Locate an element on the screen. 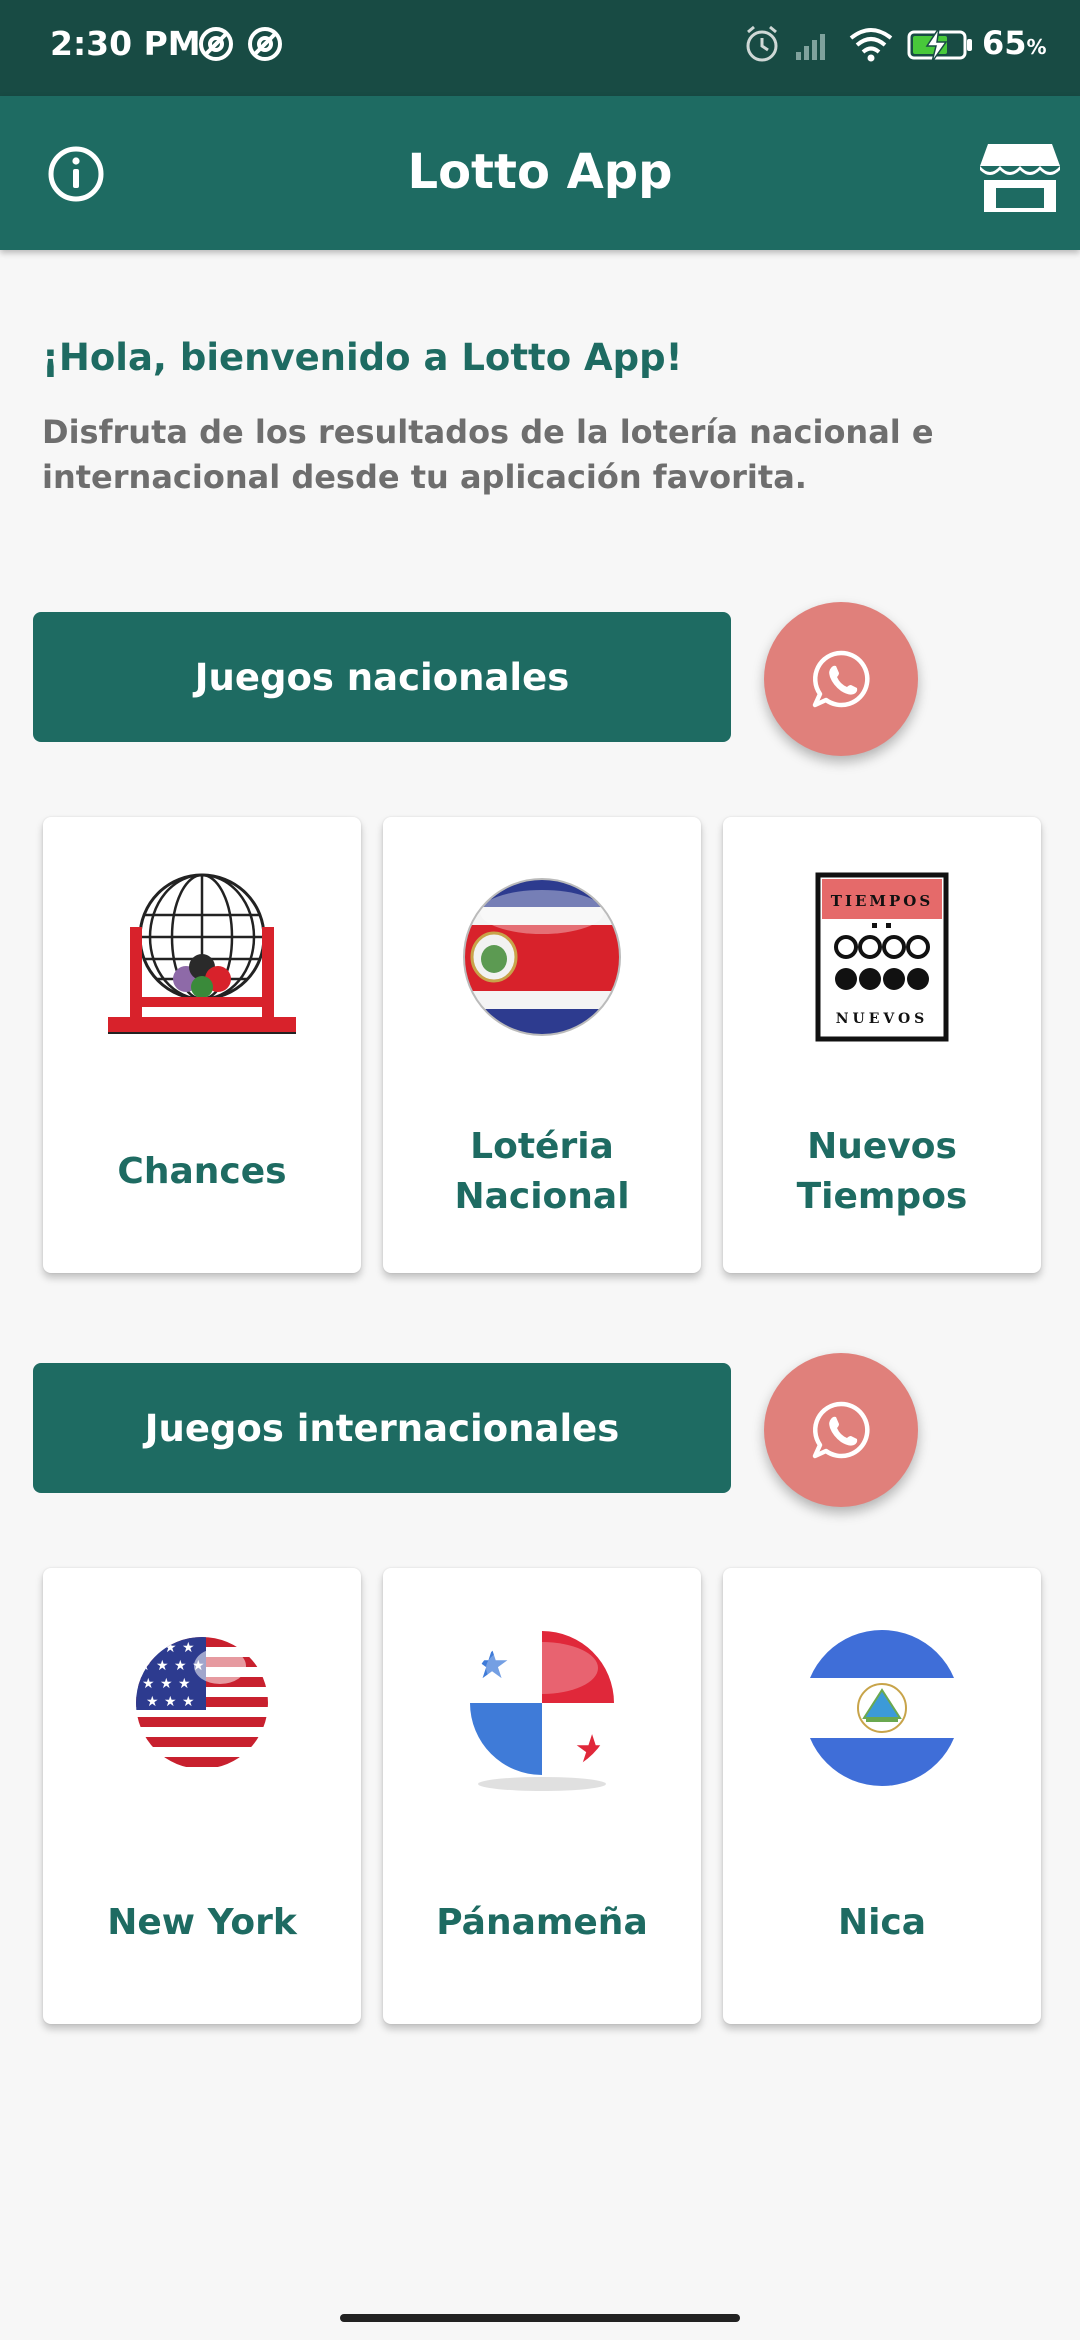 This screenshot has width=1080, height=2340. nicaragua-flag-icon is located at coordinates (882, 1708).